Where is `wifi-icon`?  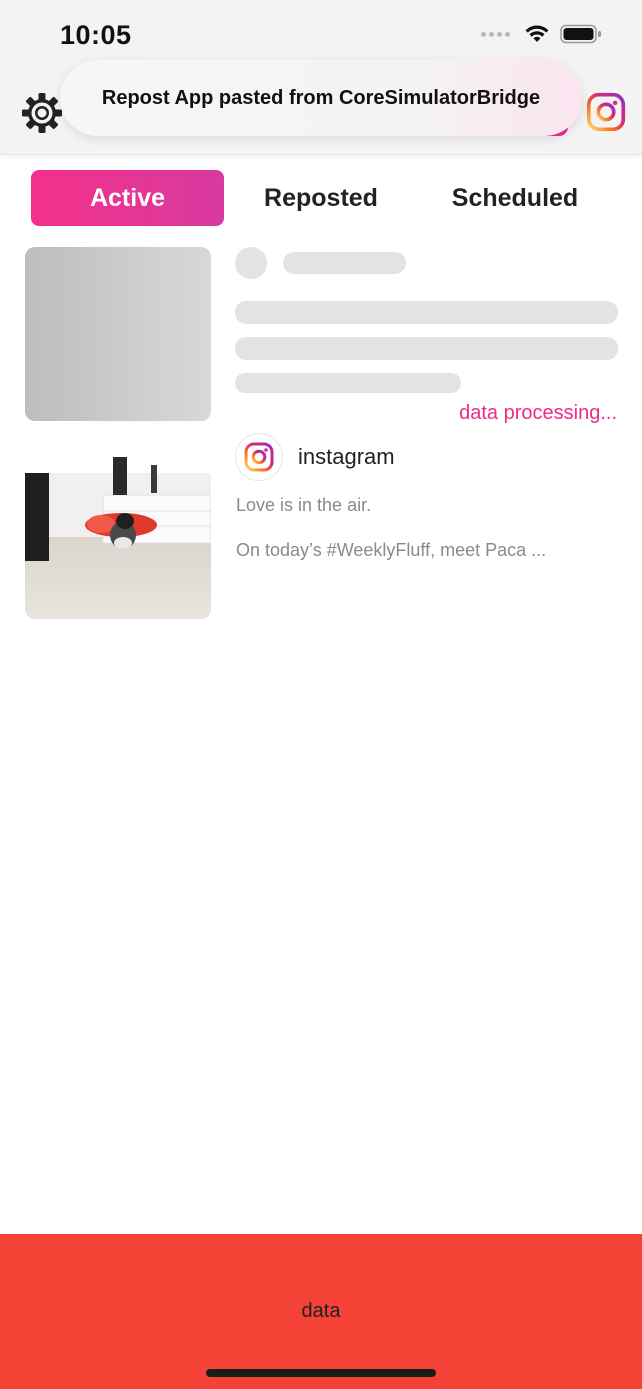 wifi-icon is located at coordinates (537, 33).